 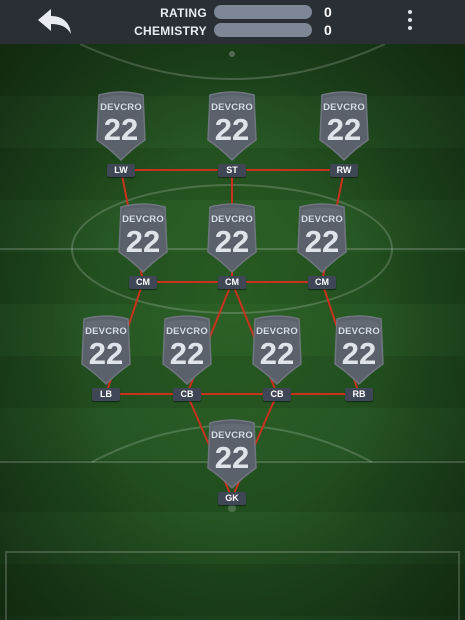 What do you see at coordinates (232, 282) in the screenshot?
I see `position-badge-cm-center: CM` at bounding box center [232, 282].